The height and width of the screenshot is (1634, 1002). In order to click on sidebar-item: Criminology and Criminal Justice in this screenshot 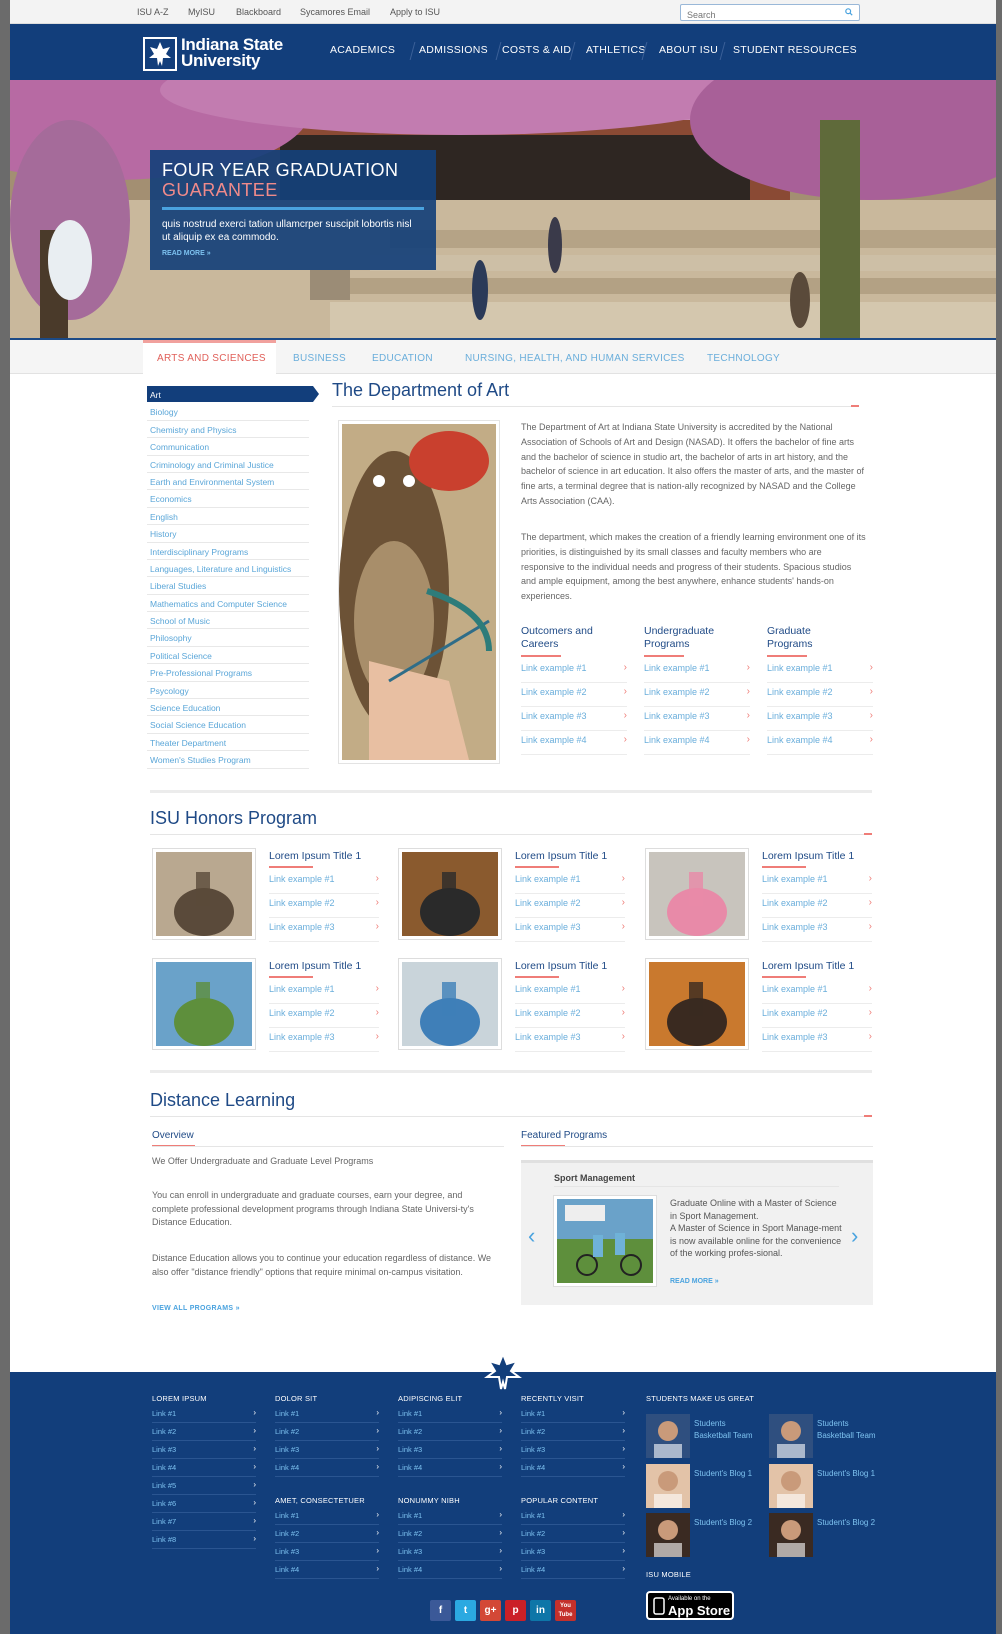, I will do `click(228, 464)`.